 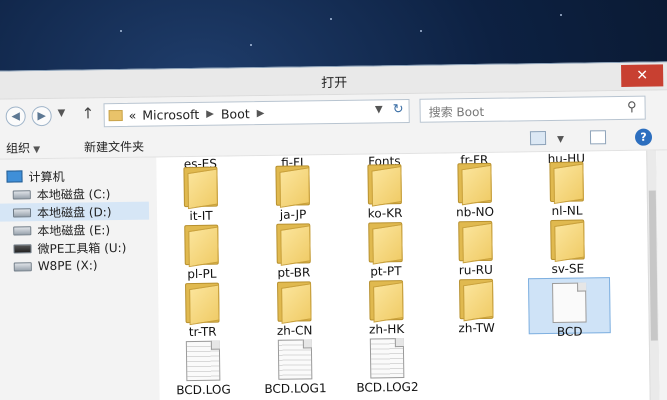 I want to click on folder-item: zh-CN, so click(x=294, y=309).